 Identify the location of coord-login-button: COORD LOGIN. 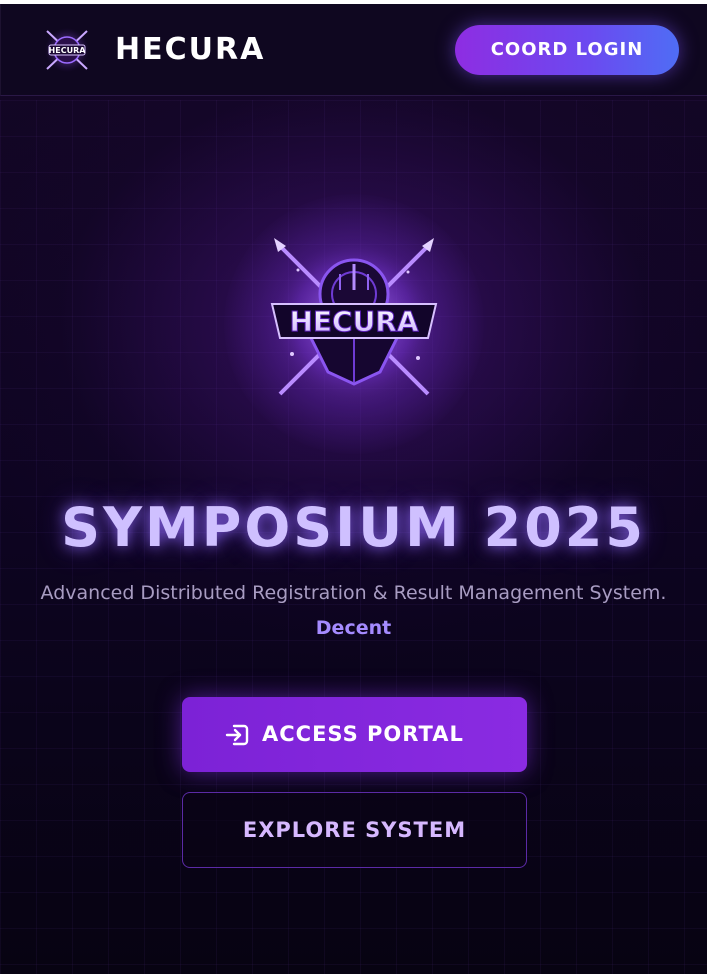
(567, 50).